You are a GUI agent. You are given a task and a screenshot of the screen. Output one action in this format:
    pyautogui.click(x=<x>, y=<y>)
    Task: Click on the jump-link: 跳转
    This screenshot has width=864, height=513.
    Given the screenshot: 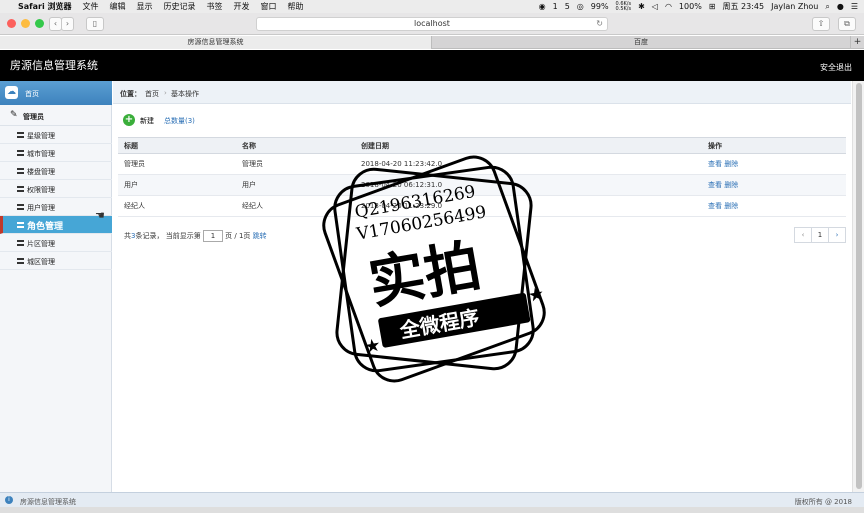 What is the action you would take?
    pyautogui.click(x=260, y=236)
    